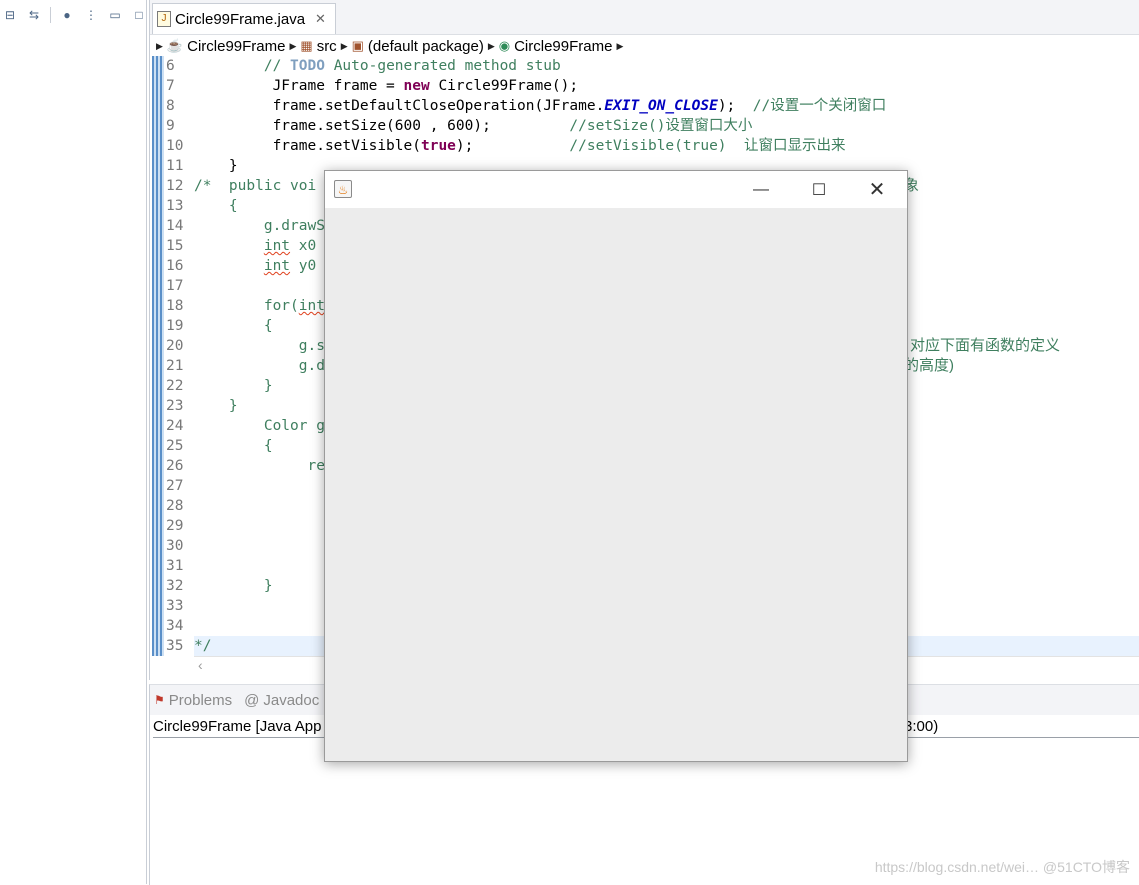 The height and width of the screenshot is (885, 1139). What do you see at coordinates (327, 46) in the screenshot?
I see `breadcrumb-src: src` at bounding box center [327, 46].